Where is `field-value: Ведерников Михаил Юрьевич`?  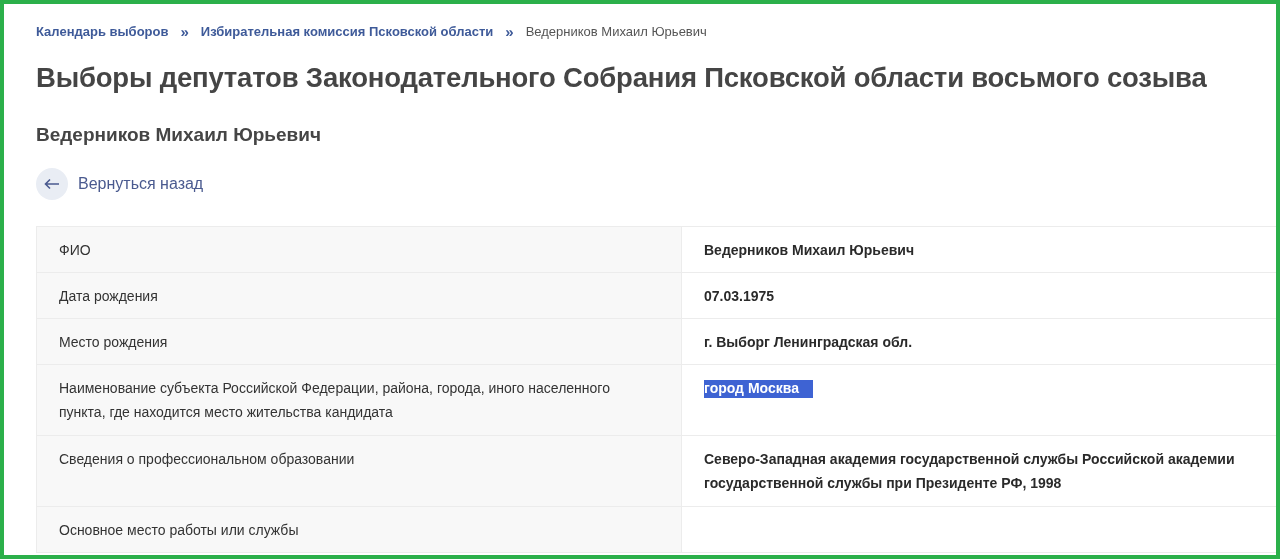
field-value: Ведерников Михаил Юрьевич is located at coordinates (809, 249).